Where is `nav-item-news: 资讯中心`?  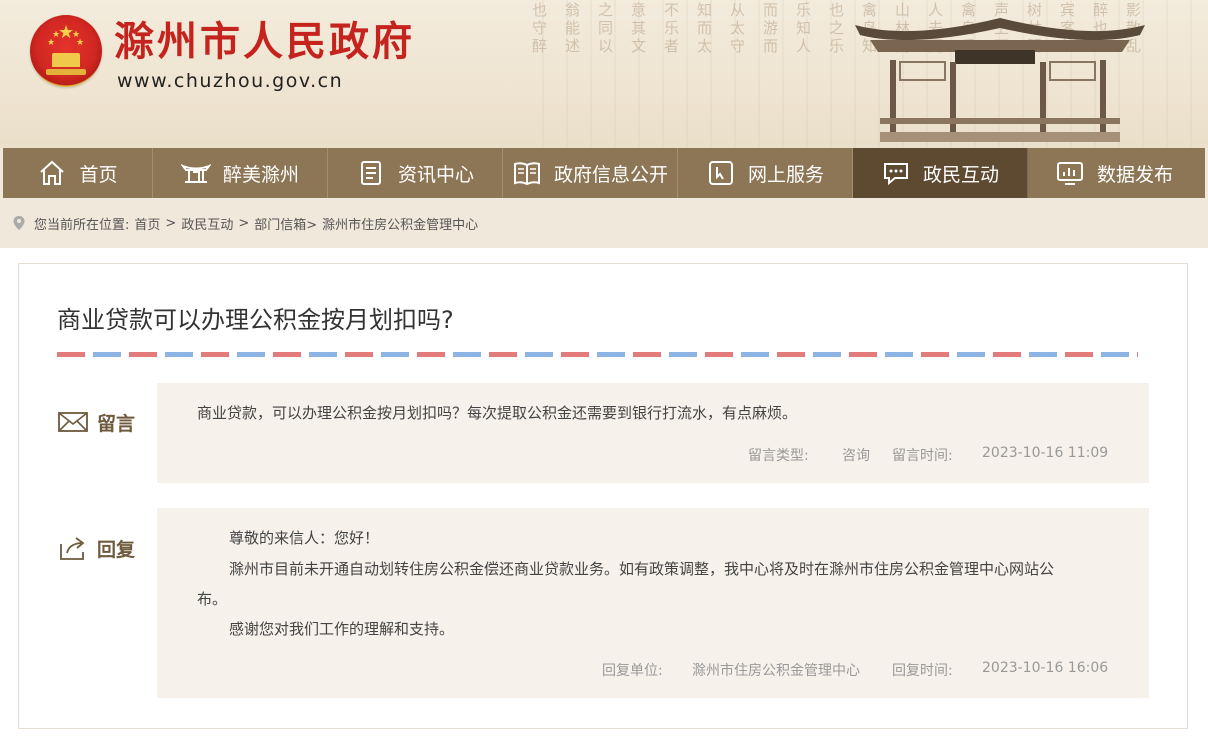
nav-item-news: 资讯中心 is located at coordinates (415, 173).